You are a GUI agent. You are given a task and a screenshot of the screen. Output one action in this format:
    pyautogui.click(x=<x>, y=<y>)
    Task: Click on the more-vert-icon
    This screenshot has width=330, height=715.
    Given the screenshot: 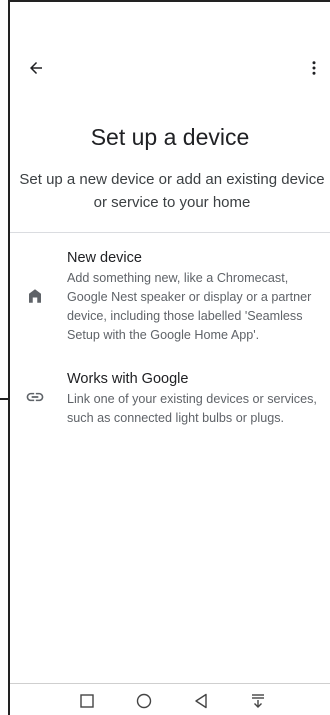 What is the action you would take?
    pyautogui.click(x=314, y=68)
    